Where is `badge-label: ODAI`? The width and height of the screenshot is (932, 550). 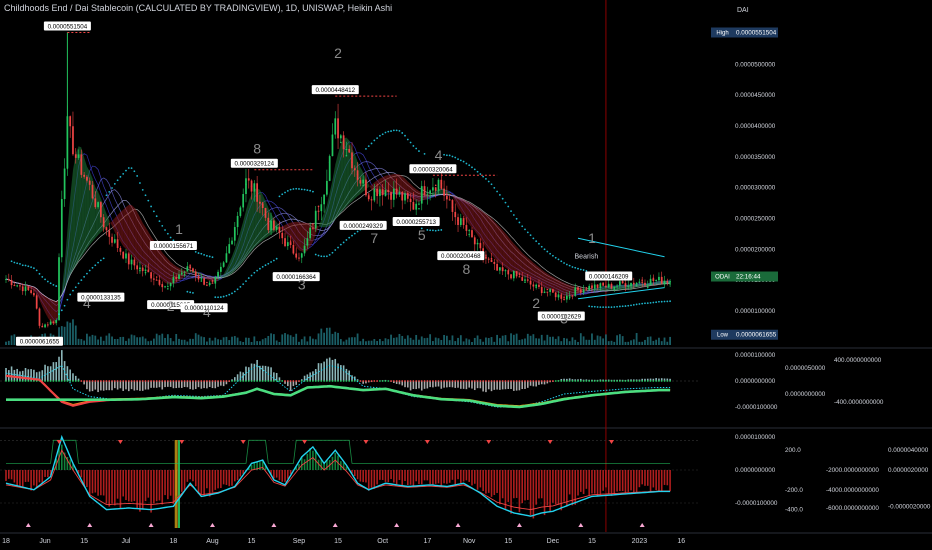 badge-label: ODAI is located at coordinates (722, 278).